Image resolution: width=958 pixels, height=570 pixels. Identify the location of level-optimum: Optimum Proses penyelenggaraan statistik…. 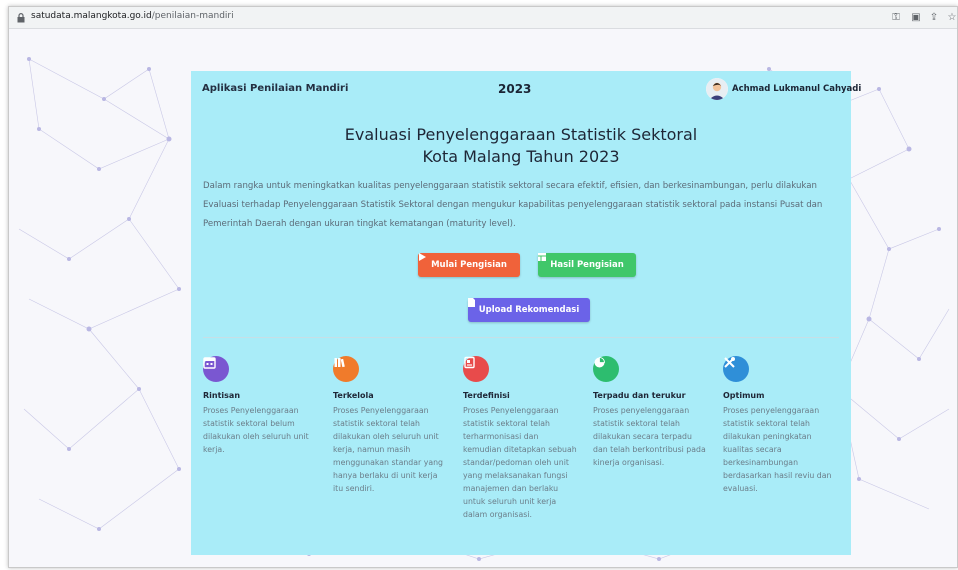
(781, 425).